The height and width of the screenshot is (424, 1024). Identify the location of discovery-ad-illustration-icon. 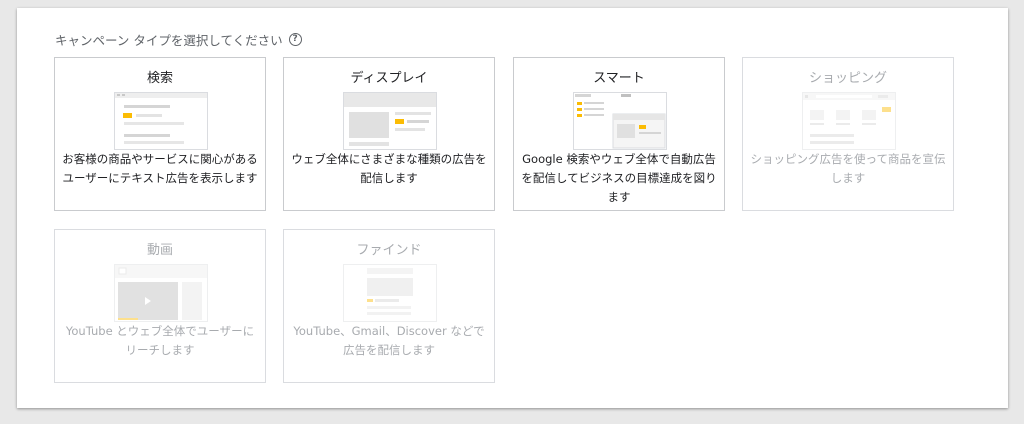
(390, 293).